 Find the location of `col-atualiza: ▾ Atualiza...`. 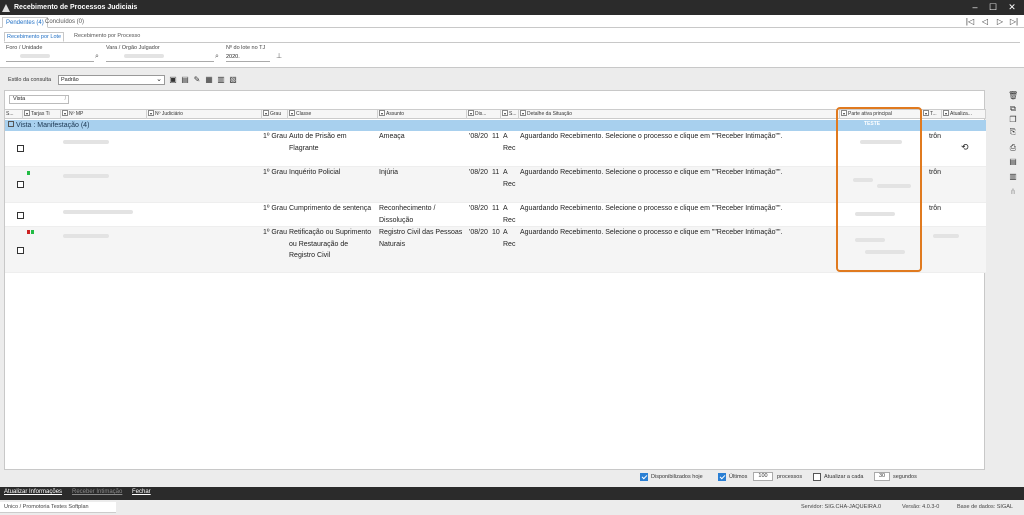

col-atualiza: ▾ Atualiza... is located at coordinates (964, 114).